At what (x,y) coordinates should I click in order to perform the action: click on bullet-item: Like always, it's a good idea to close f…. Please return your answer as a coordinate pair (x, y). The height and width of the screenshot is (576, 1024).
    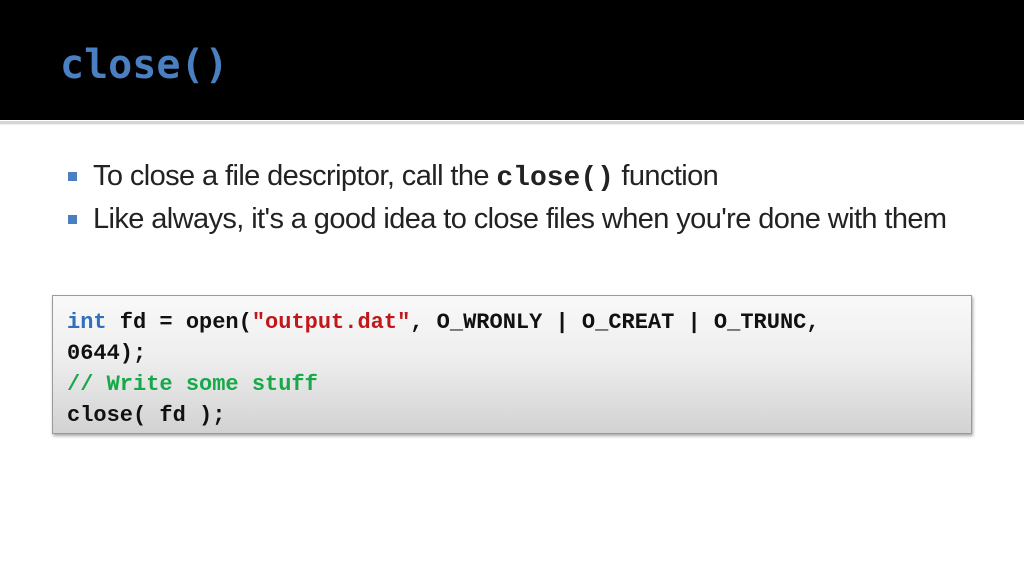
    Looking at the image, I should click on (518, 219).